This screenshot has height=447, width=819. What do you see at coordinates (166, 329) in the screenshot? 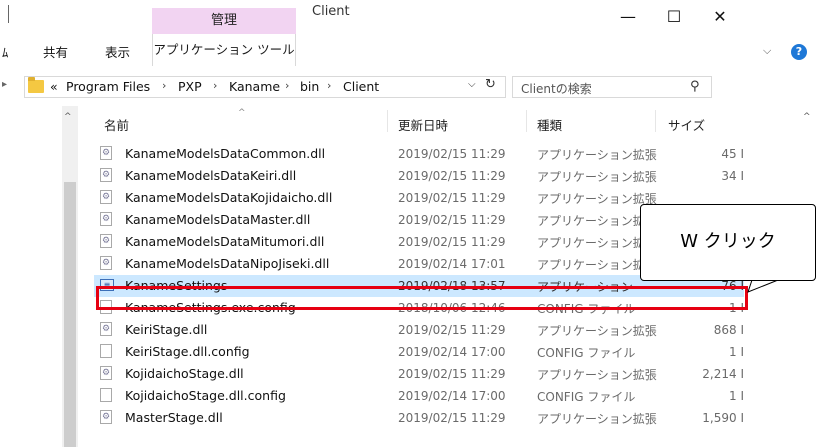
I see `file-name: KeiriStage.dll` at bounding box center [166, 329].